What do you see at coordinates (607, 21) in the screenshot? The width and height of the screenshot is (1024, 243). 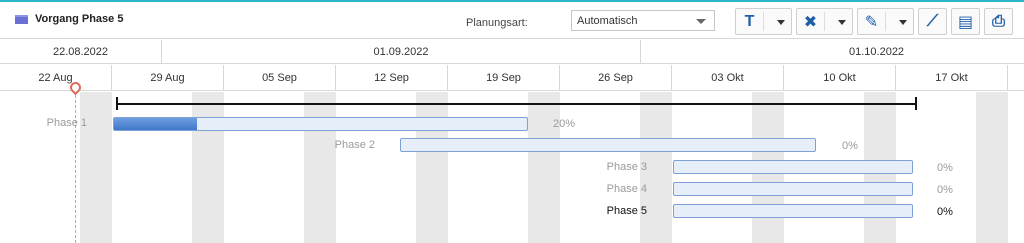 I see `planning-select-value: Automatisch` at bounding box center [607, 21].